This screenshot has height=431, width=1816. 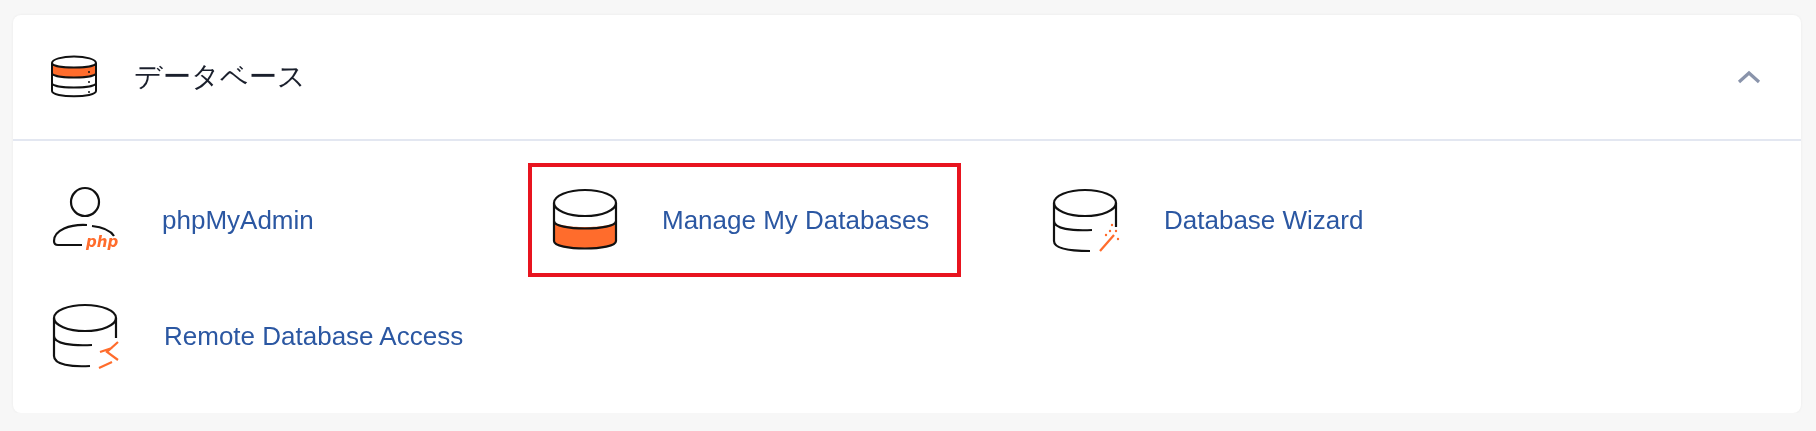 I want to click on database-remote-icon, so click(x=86, y=336).